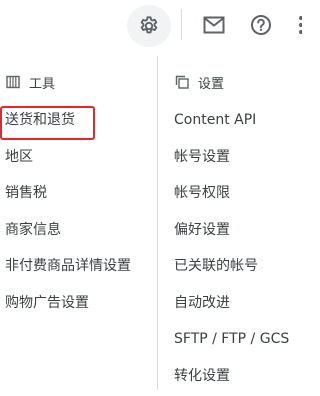  I want to click on gear-icon, so click(149, 25).